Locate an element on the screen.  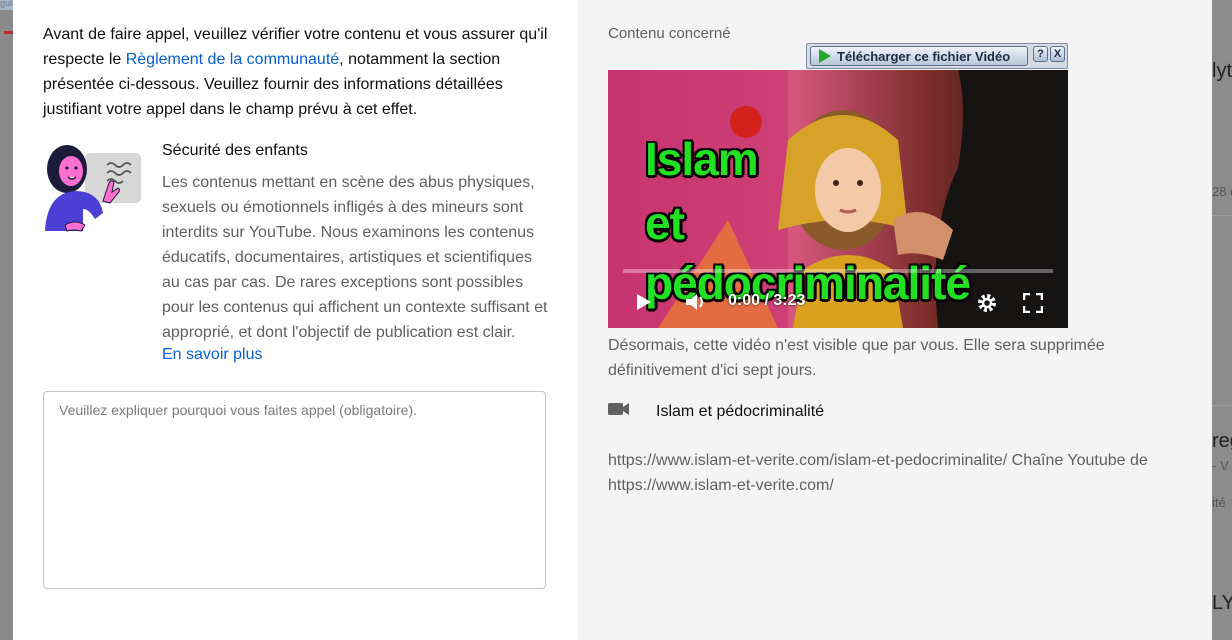
appeal-reason-box is located at coordinates (294, 490).